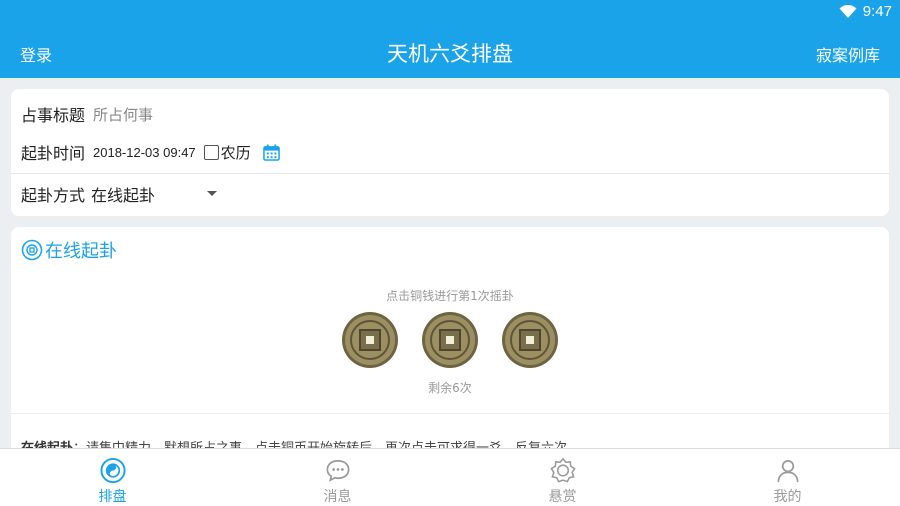  What do you see at coordinates (271, 152) in the screenshot?
I see `calendar-icon` at bounding box center [271, 152].